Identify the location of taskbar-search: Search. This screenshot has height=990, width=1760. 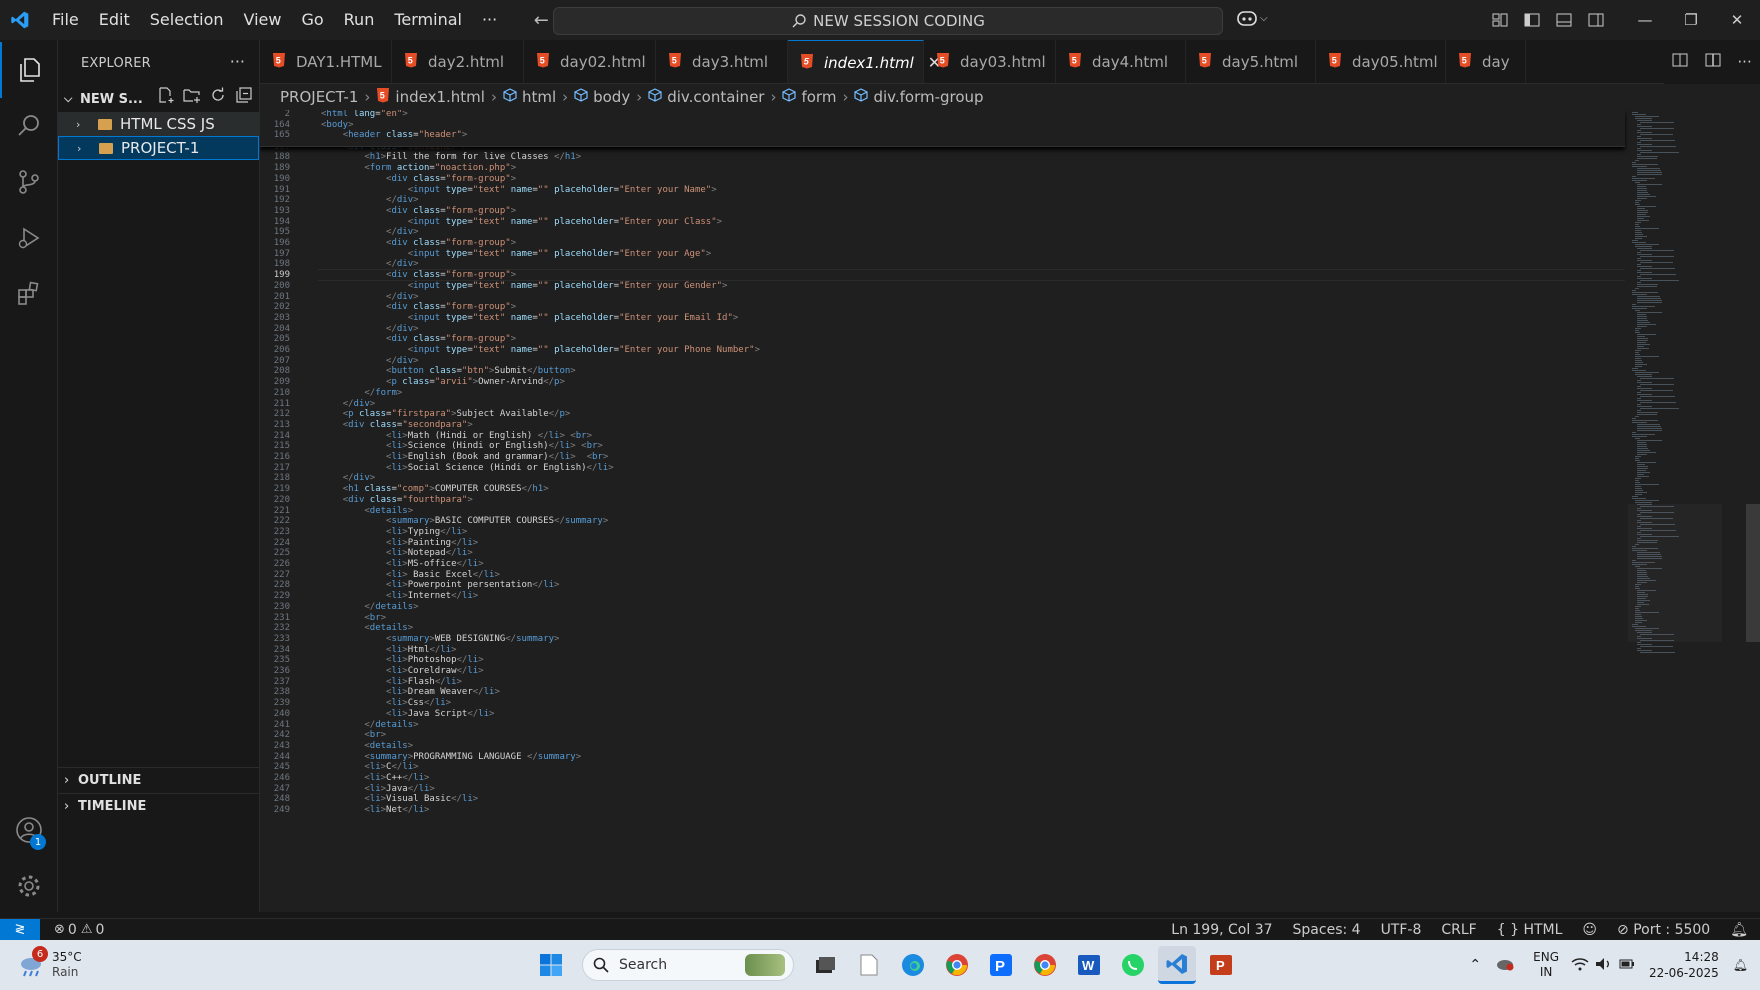
(688, 965).